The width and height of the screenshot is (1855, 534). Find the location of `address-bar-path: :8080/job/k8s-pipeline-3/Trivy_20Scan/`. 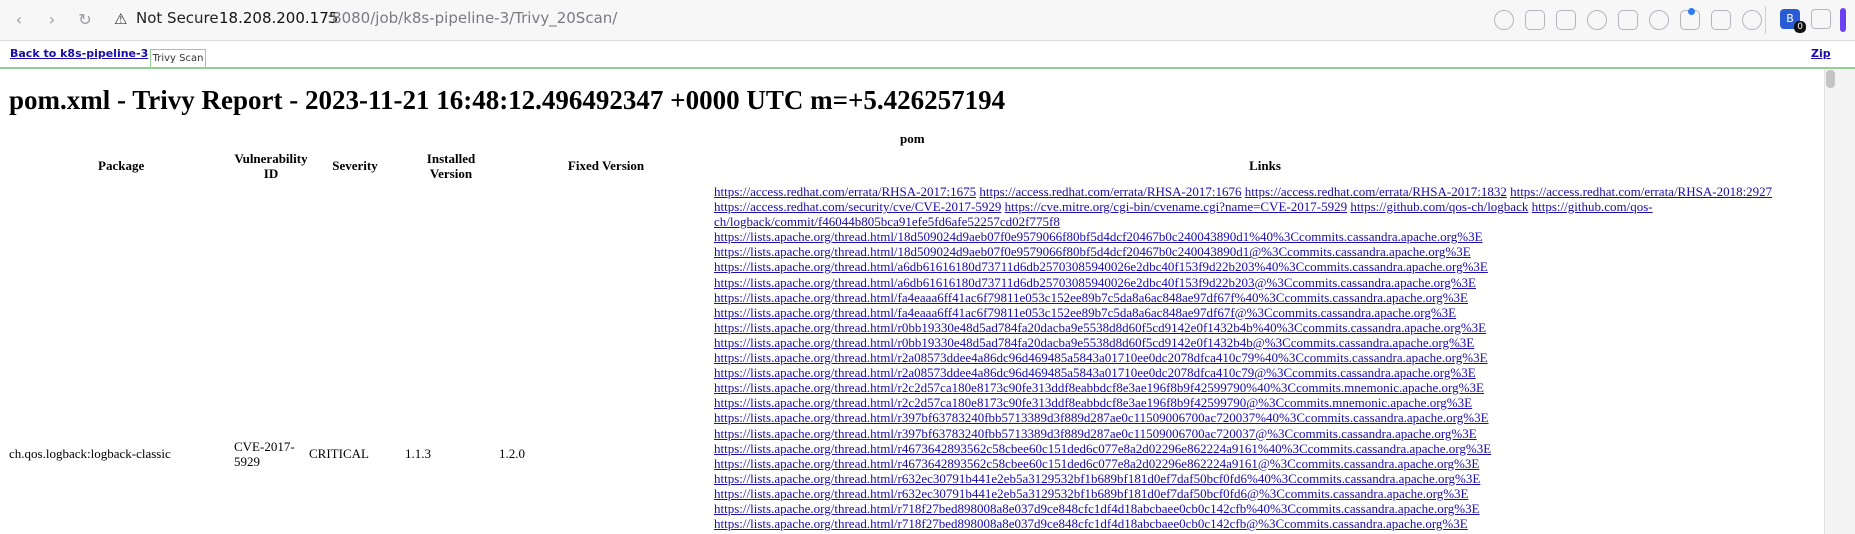

address-bar-path: :8080/job/k8s-pipeline-3/Trivy_20Scan/ is located at coordinates (472, 18).